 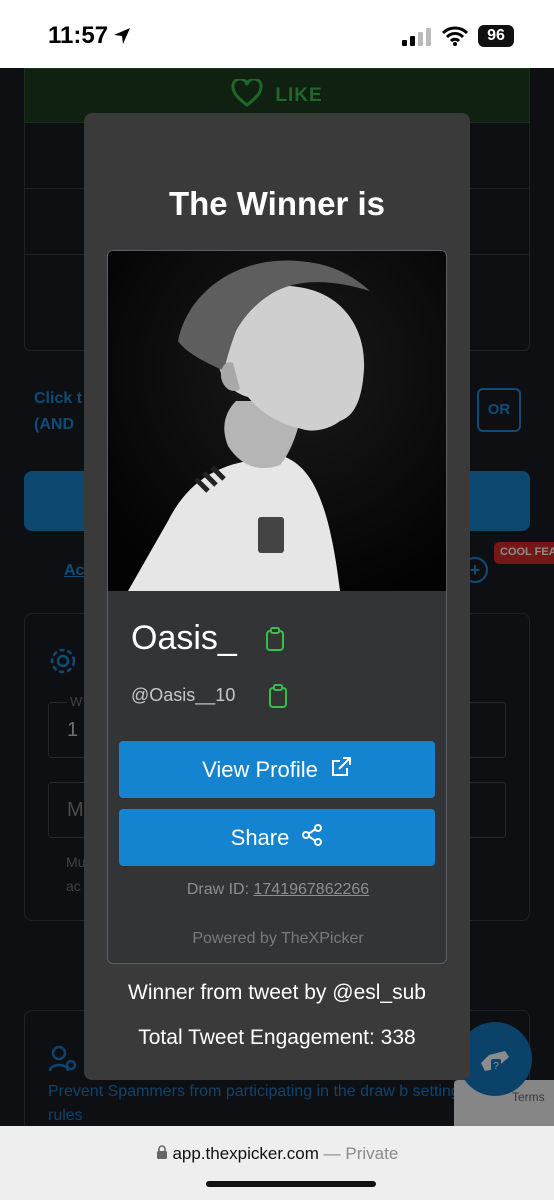 I want to click on cellular-signal-icon, so click(x=417, y=39).